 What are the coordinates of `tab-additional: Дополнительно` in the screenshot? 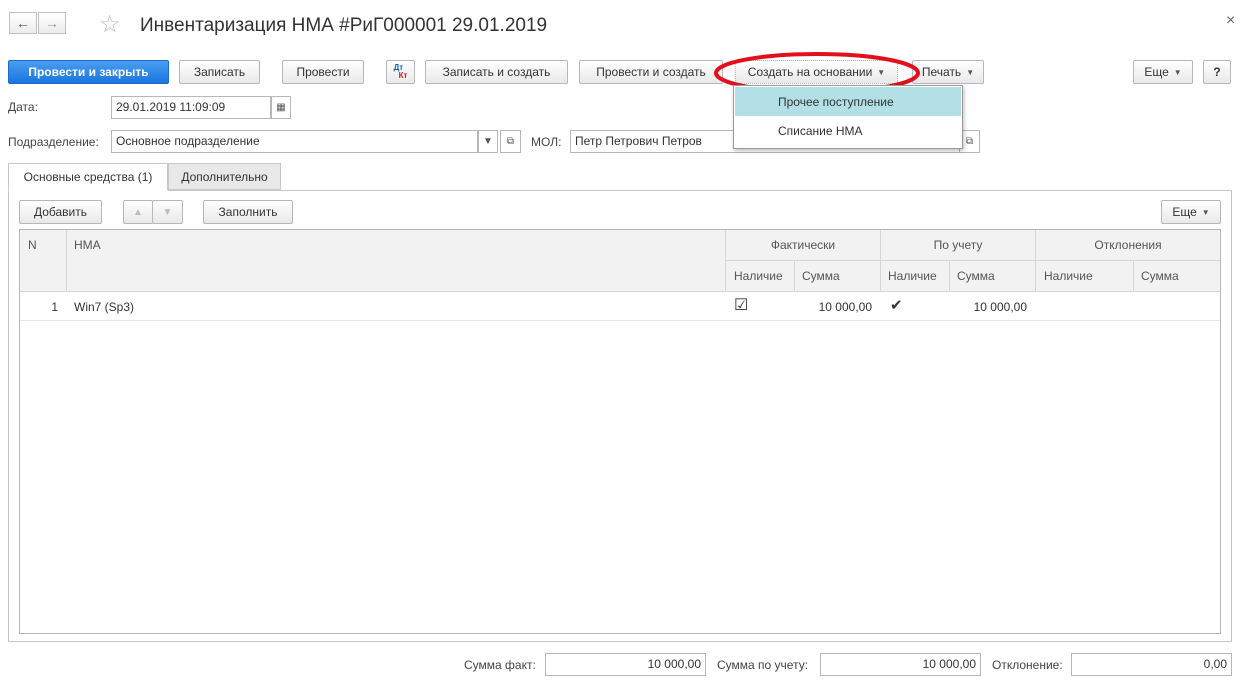 It's located at (224, 176).